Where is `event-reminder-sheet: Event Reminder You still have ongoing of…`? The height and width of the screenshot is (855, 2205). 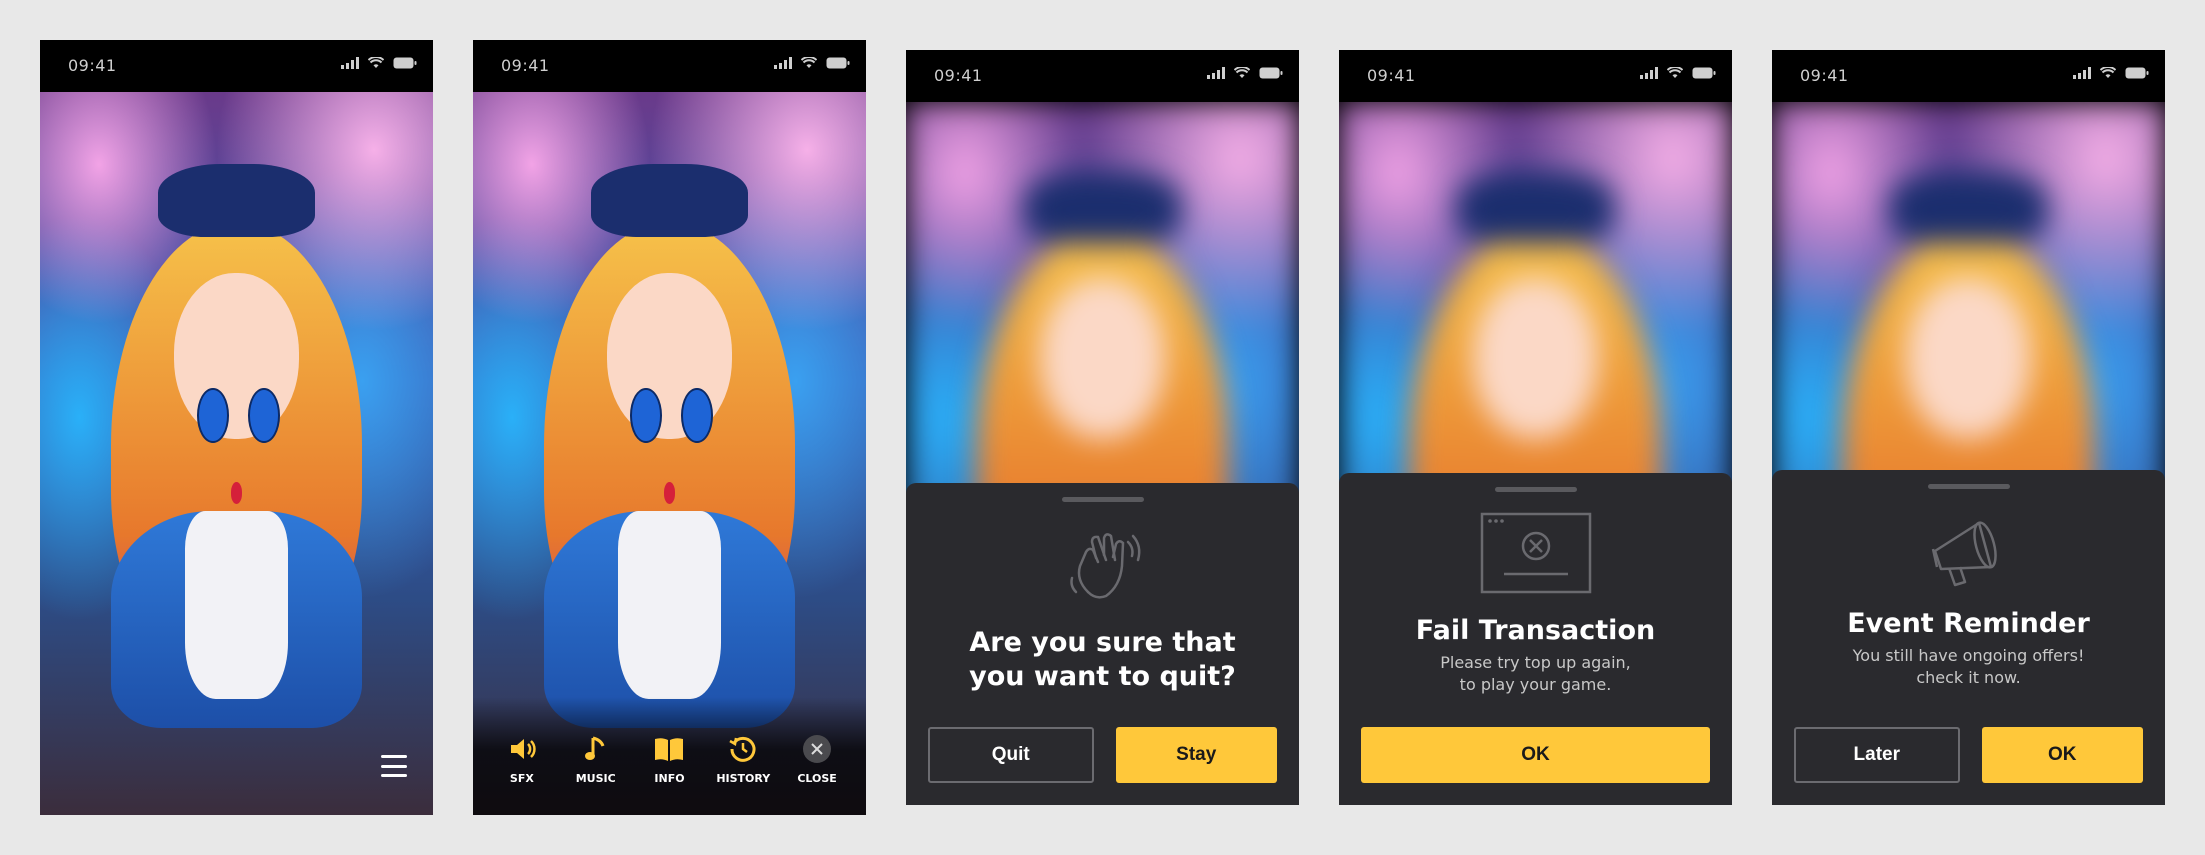
event-reminder-sheet: Event Reminder You still have ongoing of… is located at coordinates (1968, 637).